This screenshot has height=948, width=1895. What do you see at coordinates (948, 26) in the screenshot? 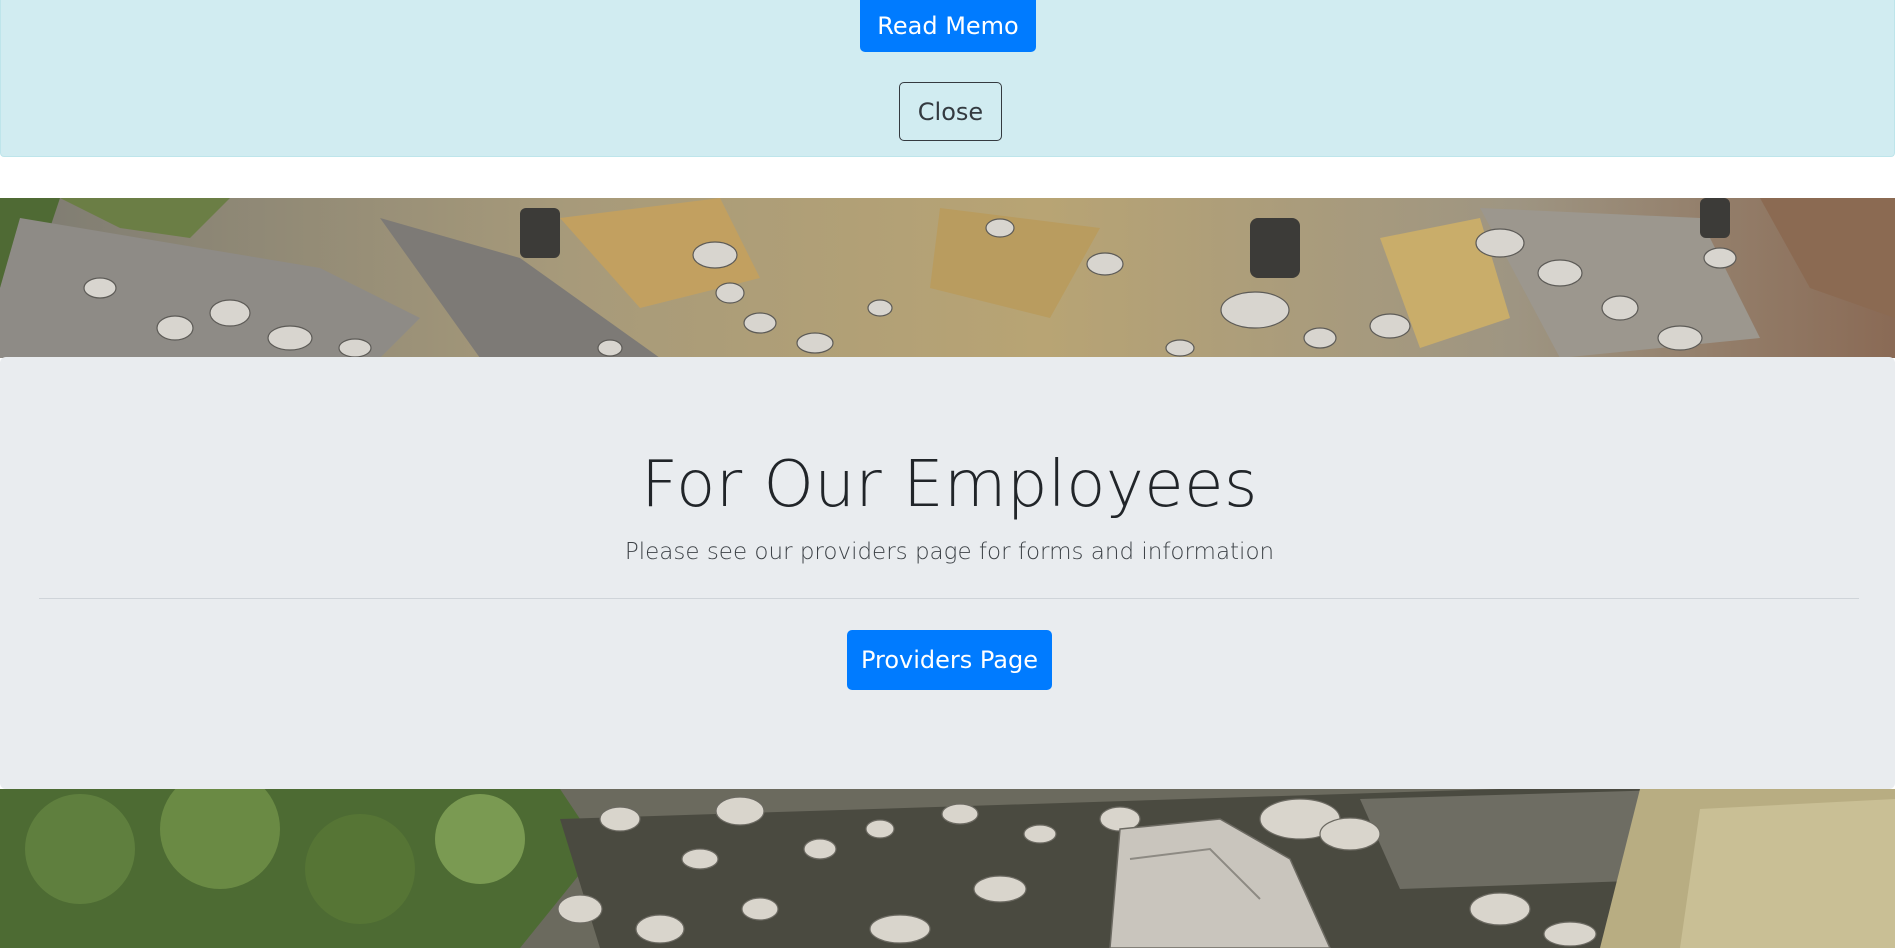
I see `read-memo-button: Read Memo` at bounding box center [948, 26].